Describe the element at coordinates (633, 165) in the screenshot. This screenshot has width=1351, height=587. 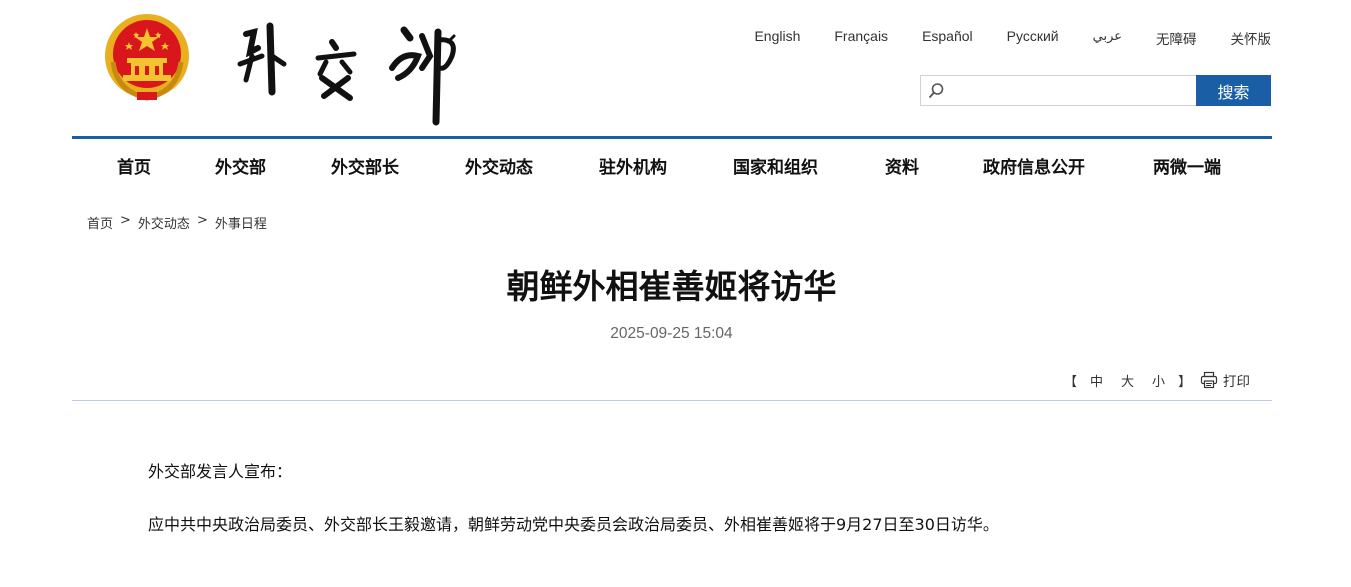
I see `nav-item-missions-abroad: 驻外机构` at that location.